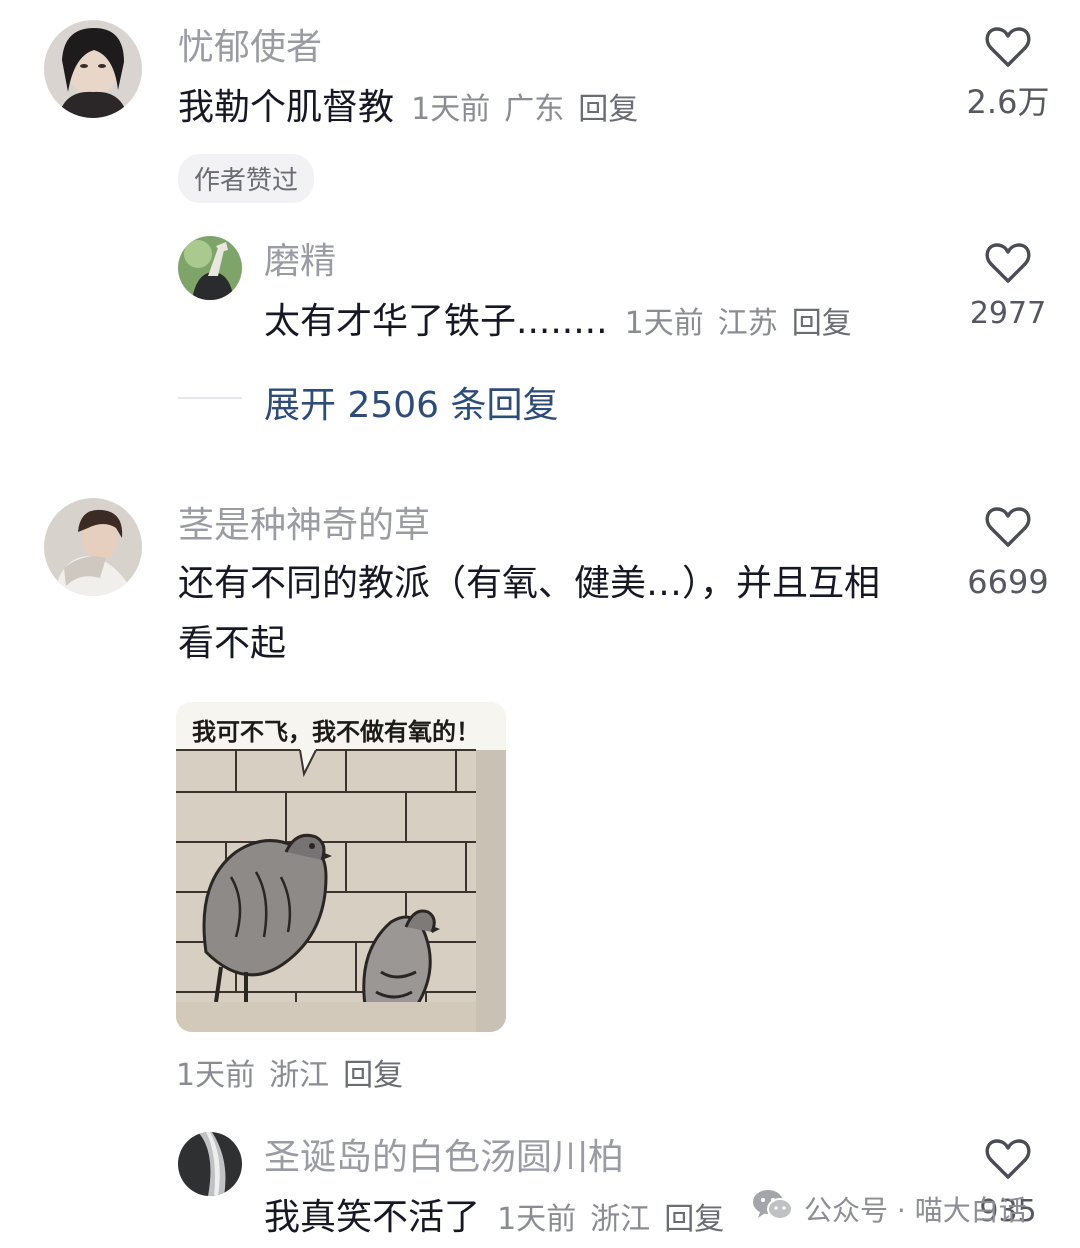 The width and height of the screenshot is (1080, 1248). Describe the element at coordinates (773, 1208) in the screenshot. I see `wechat-icon` at that location.